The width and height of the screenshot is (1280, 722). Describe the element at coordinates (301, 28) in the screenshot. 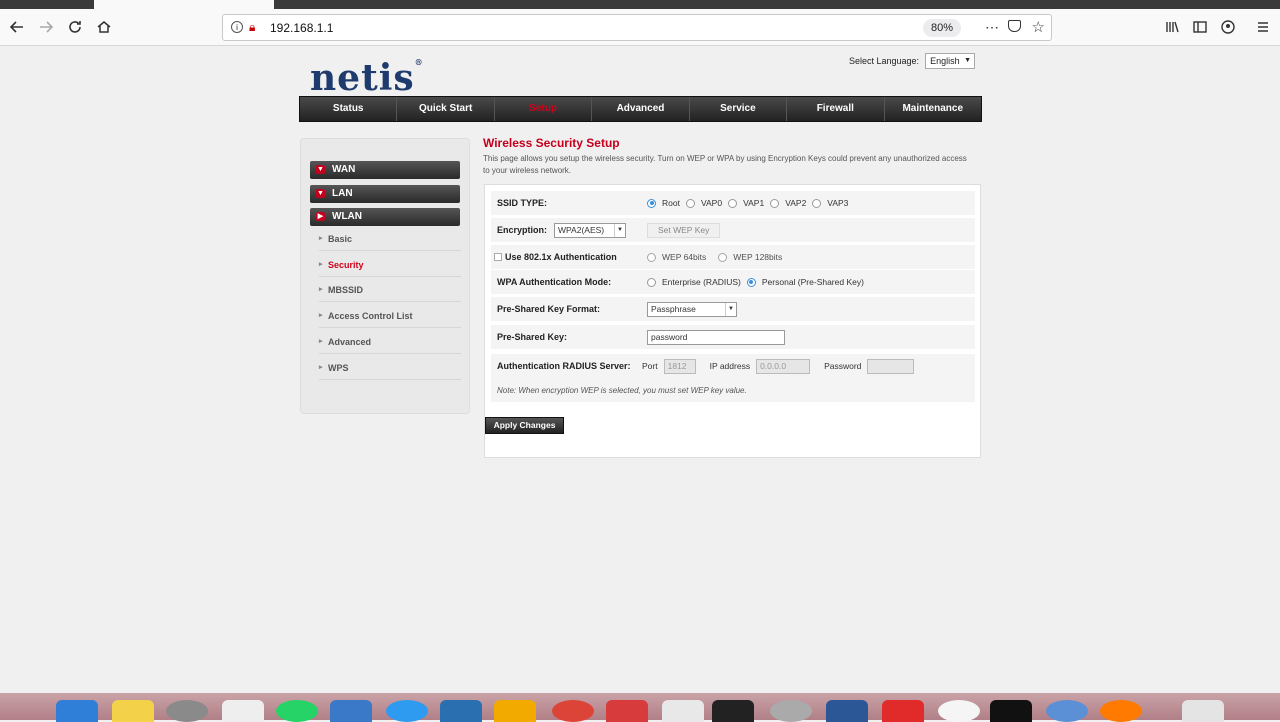

I see `url-text: 192.168.1.1` at that location.